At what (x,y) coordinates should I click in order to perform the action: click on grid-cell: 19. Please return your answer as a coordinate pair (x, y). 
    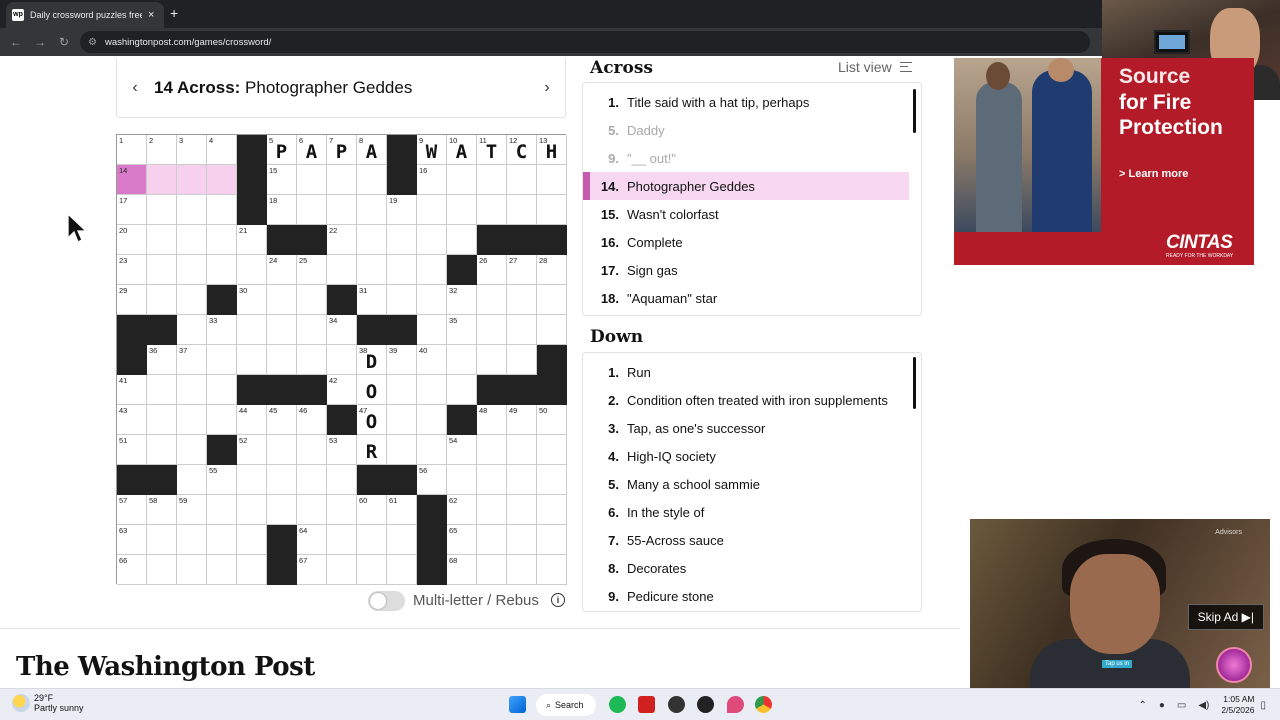
    Looking at the image, I should click on (402, 210).